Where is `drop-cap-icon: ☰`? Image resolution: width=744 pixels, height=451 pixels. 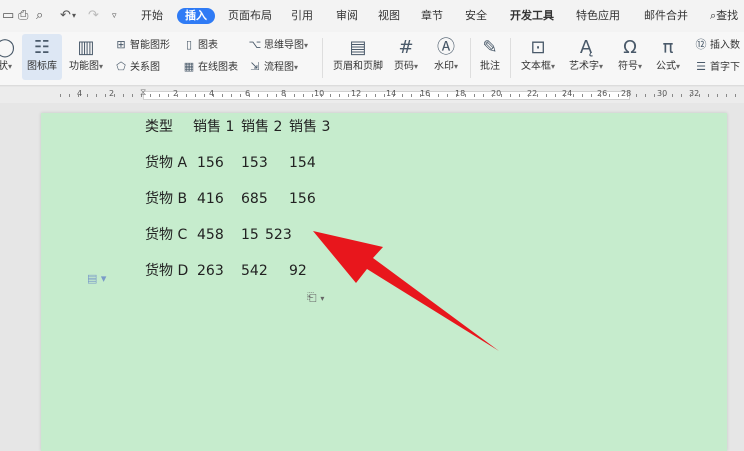
drop-cap-icon: ☰ is located at coordinates (701, 66).